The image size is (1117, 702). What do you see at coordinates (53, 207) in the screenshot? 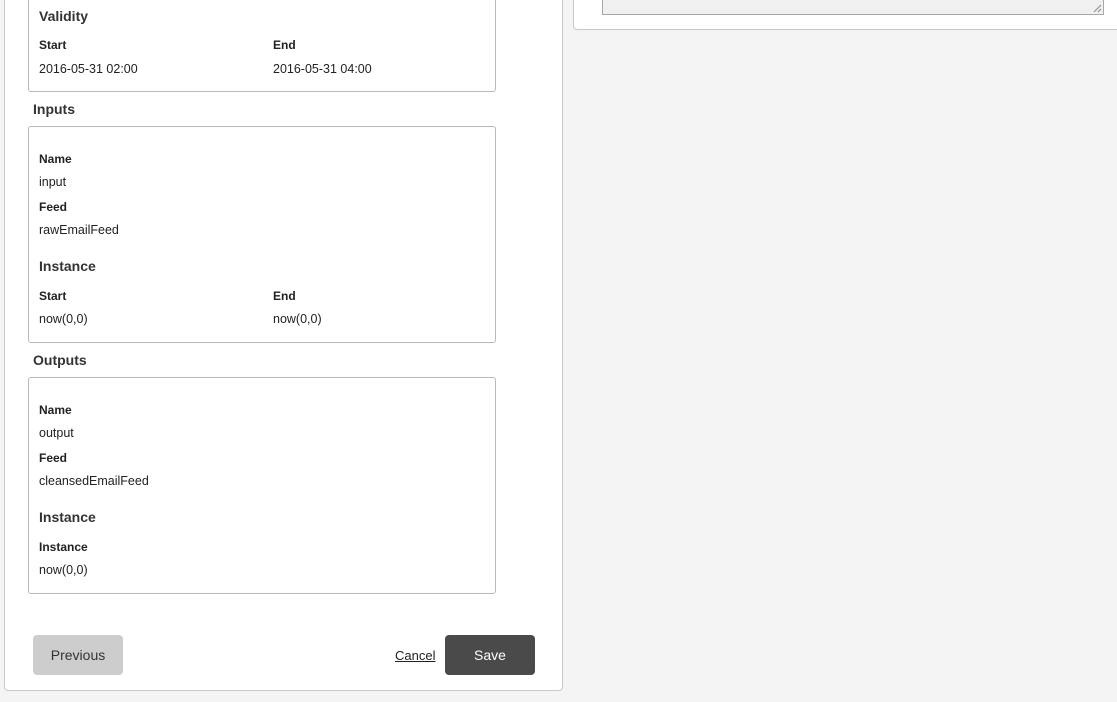
I see `input-feed-label: Feed` at bounding box center [53, 207].